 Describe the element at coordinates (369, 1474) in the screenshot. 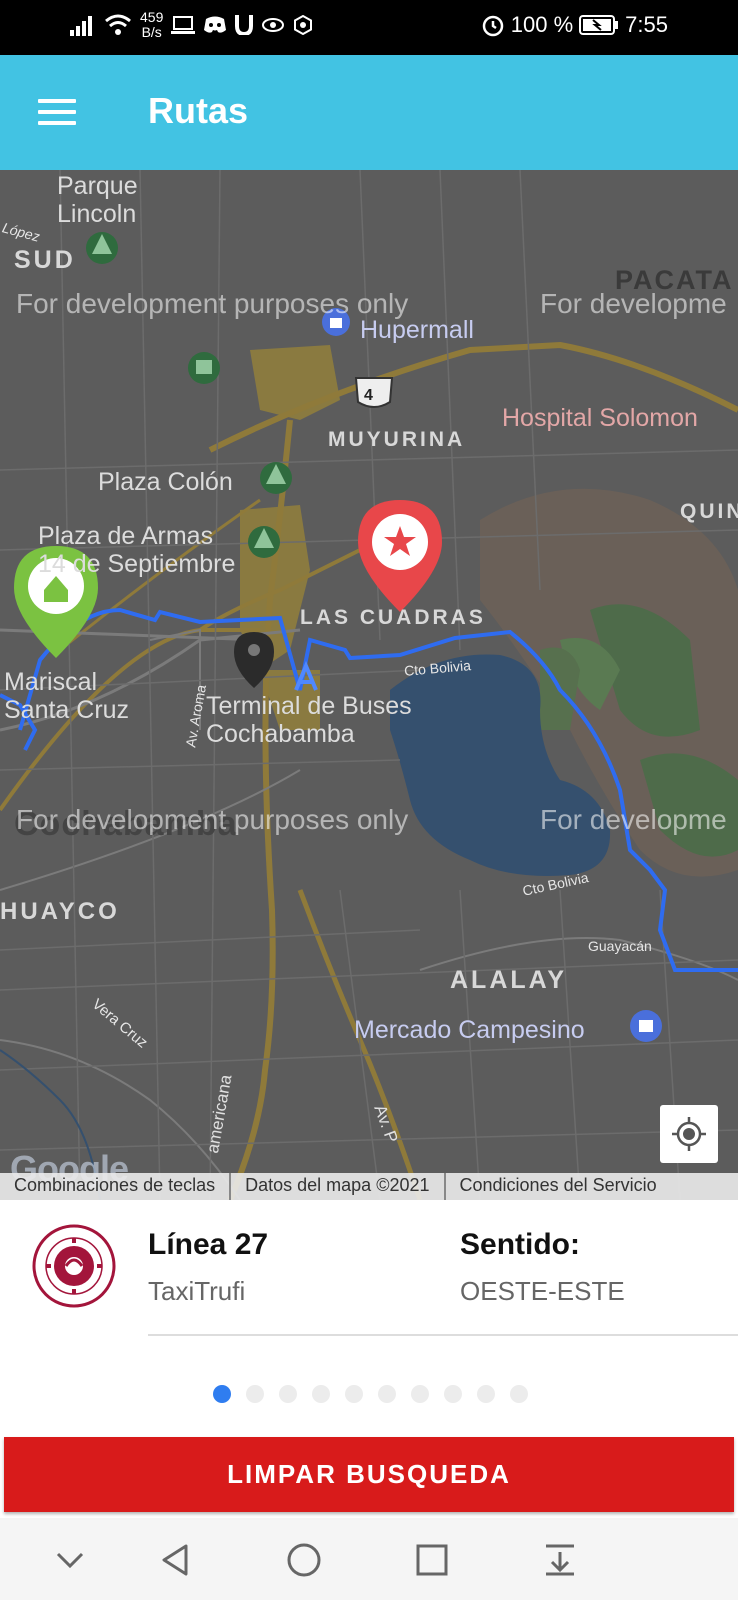

I see `clear-search-button: LIMPAR BUSQUEDA` at that location.